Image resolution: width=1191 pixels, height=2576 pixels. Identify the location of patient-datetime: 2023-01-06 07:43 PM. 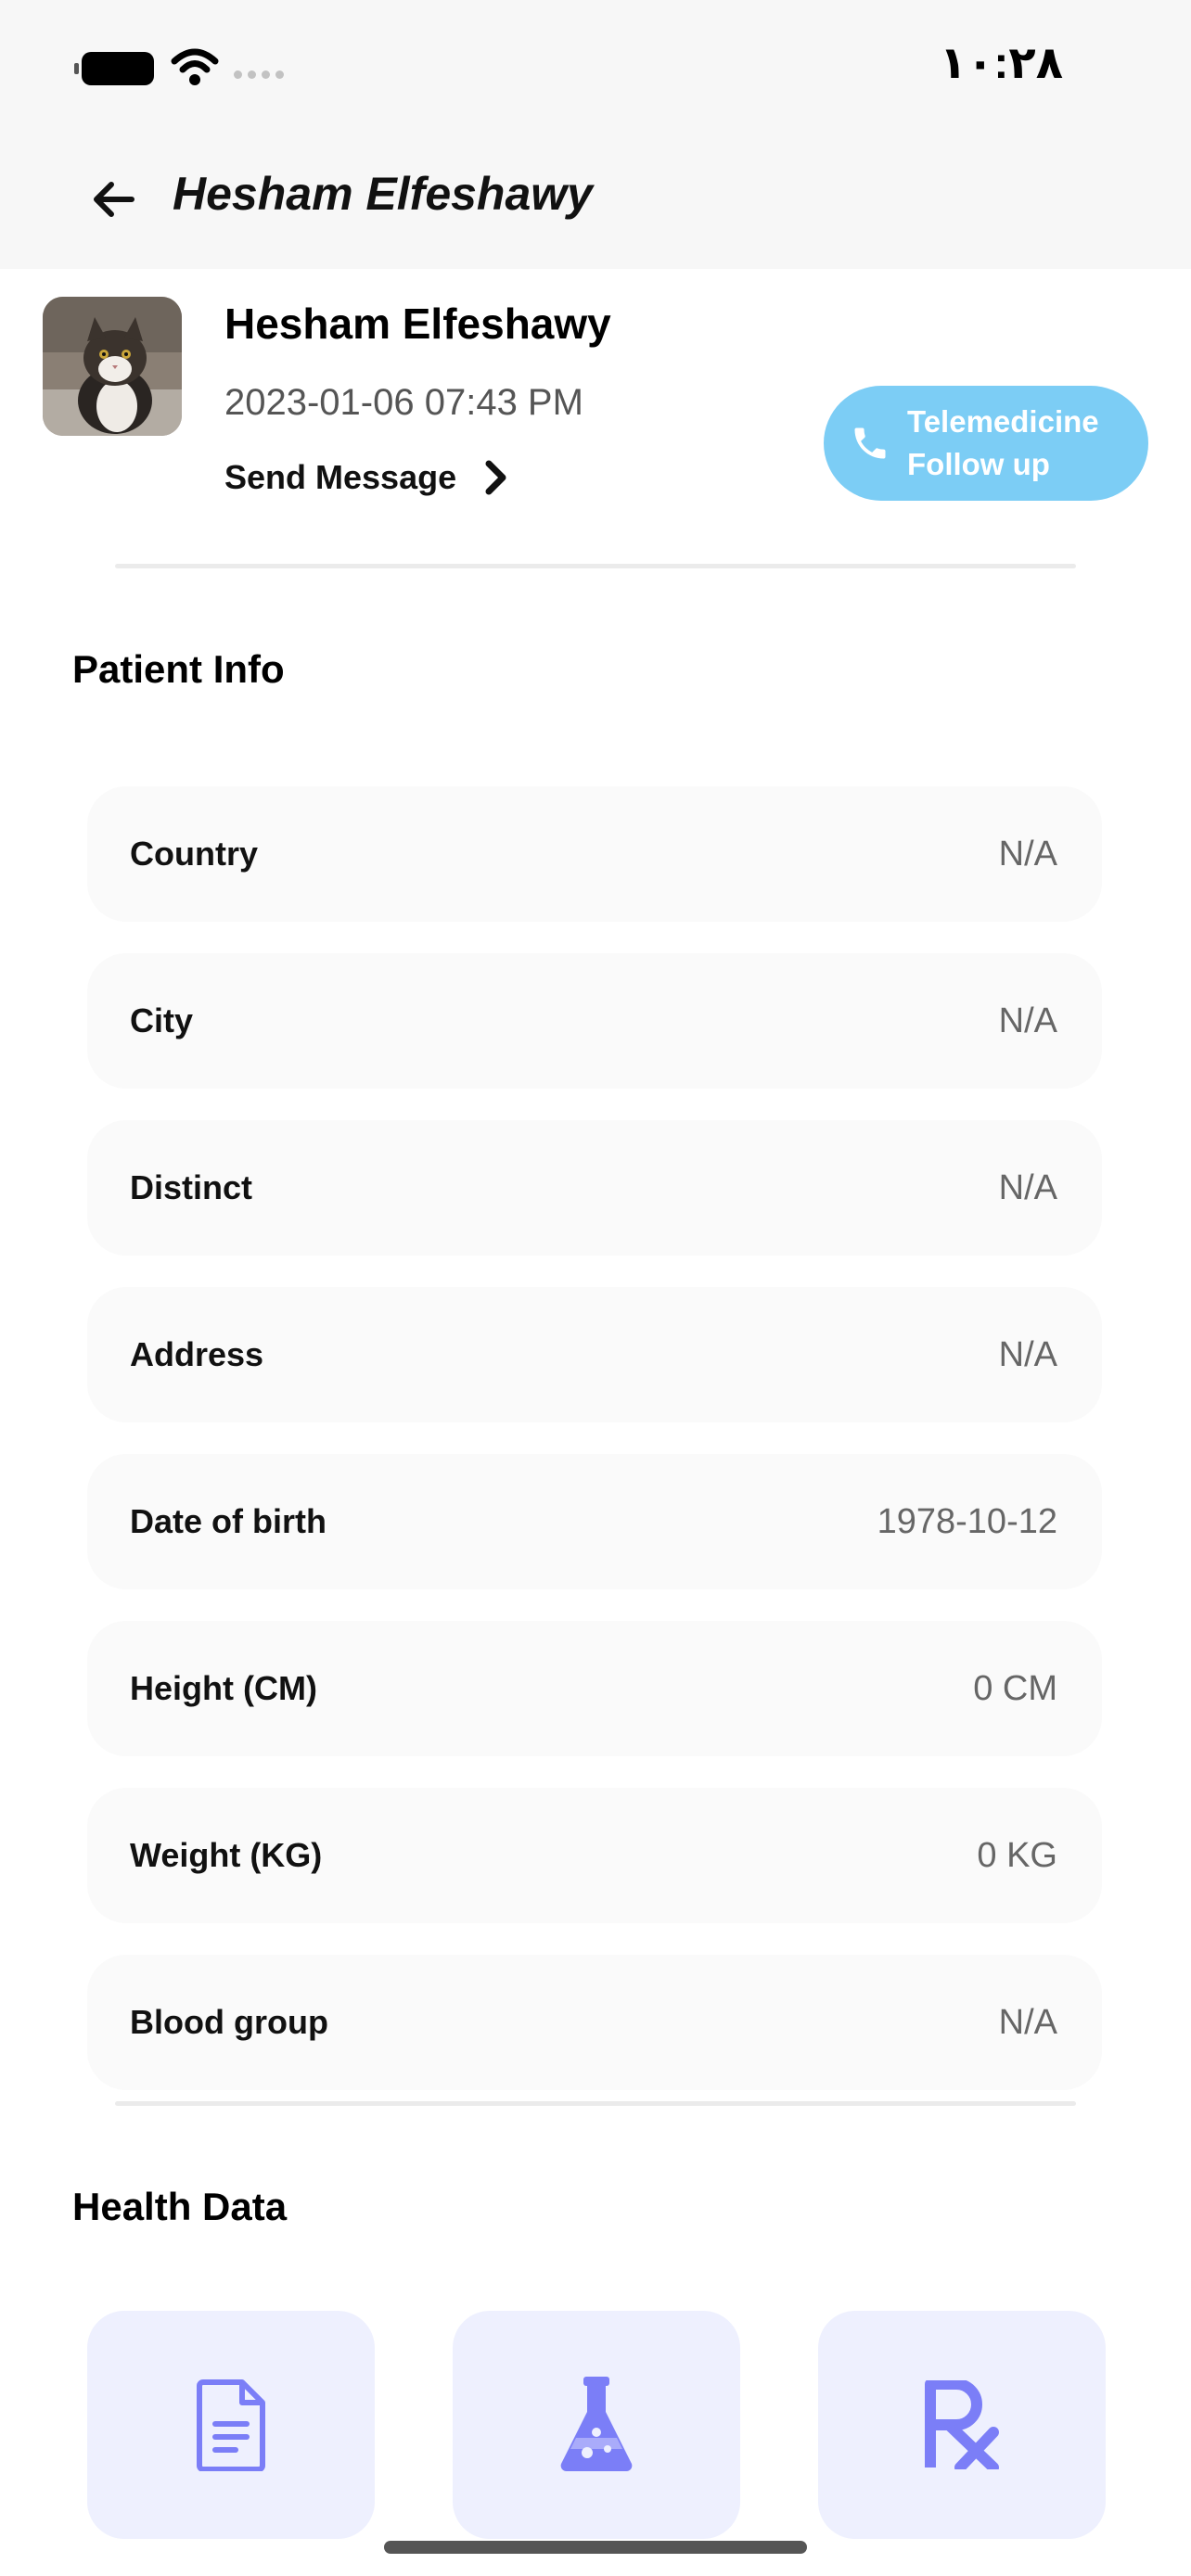
(403, 403).